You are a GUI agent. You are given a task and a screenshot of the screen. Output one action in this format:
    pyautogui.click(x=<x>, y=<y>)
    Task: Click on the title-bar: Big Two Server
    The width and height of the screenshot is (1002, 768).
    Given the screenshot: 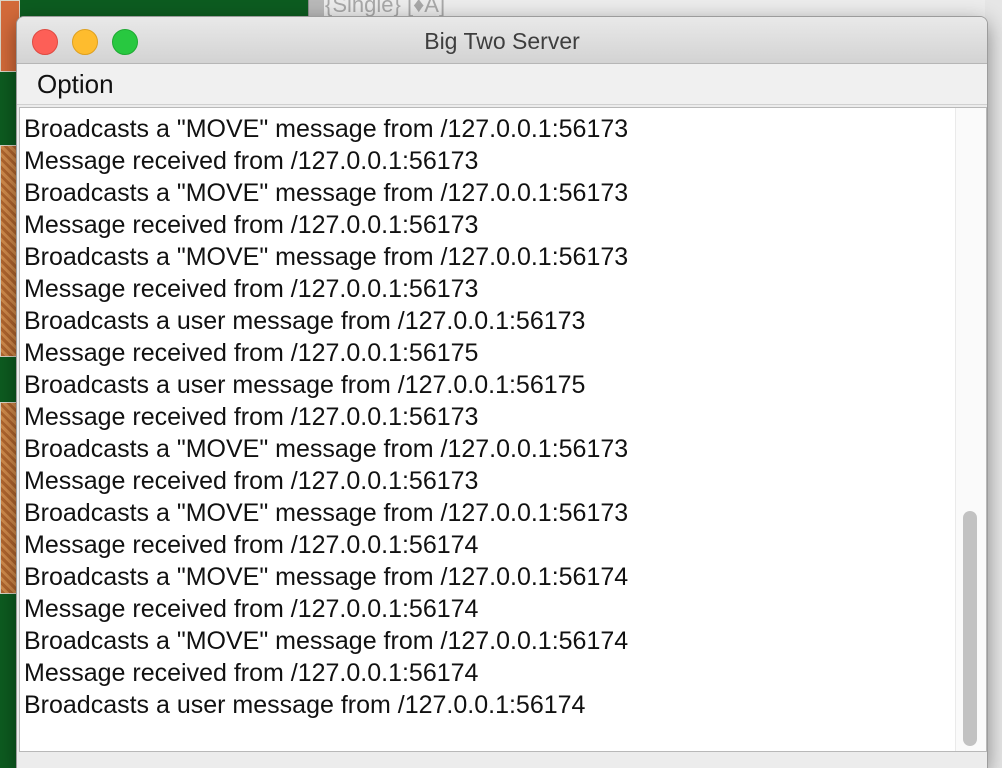 What is the action you would take?
    pyautogui.click(x=502, y=40)
    